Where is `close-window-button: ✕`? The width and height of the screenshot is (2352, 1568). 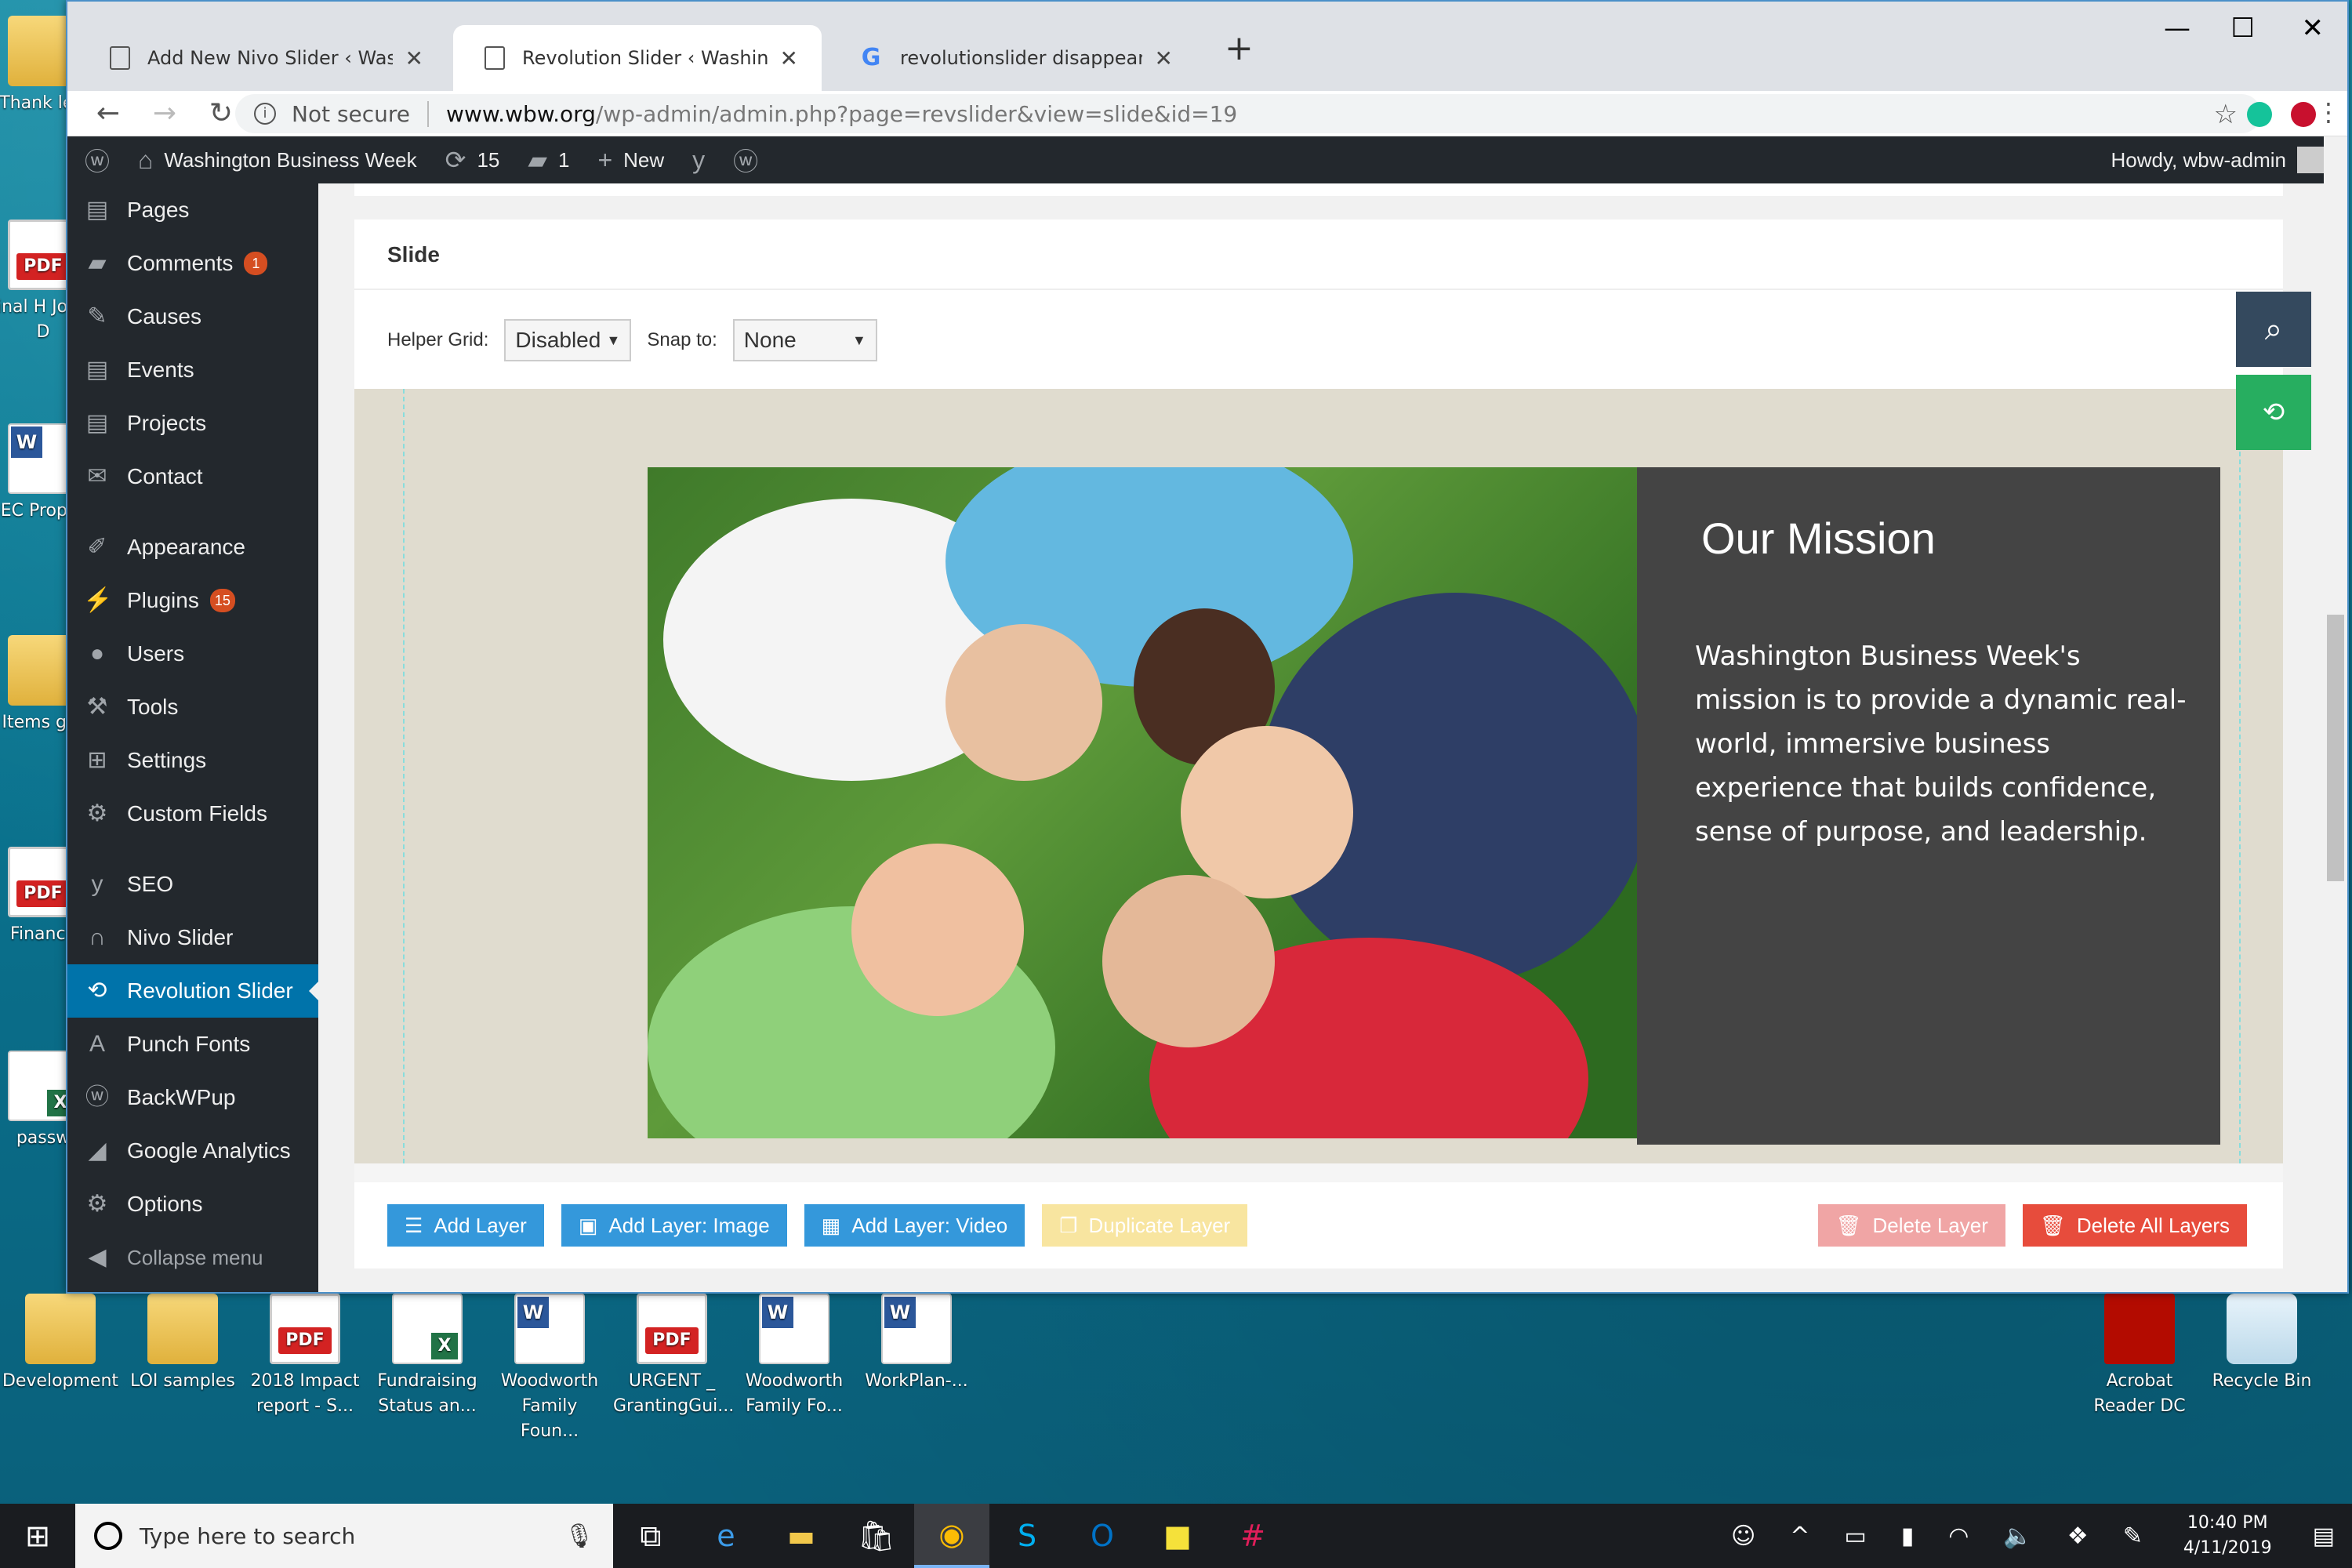 close-window-button: ✕ is located at coordinates (2313, 28).